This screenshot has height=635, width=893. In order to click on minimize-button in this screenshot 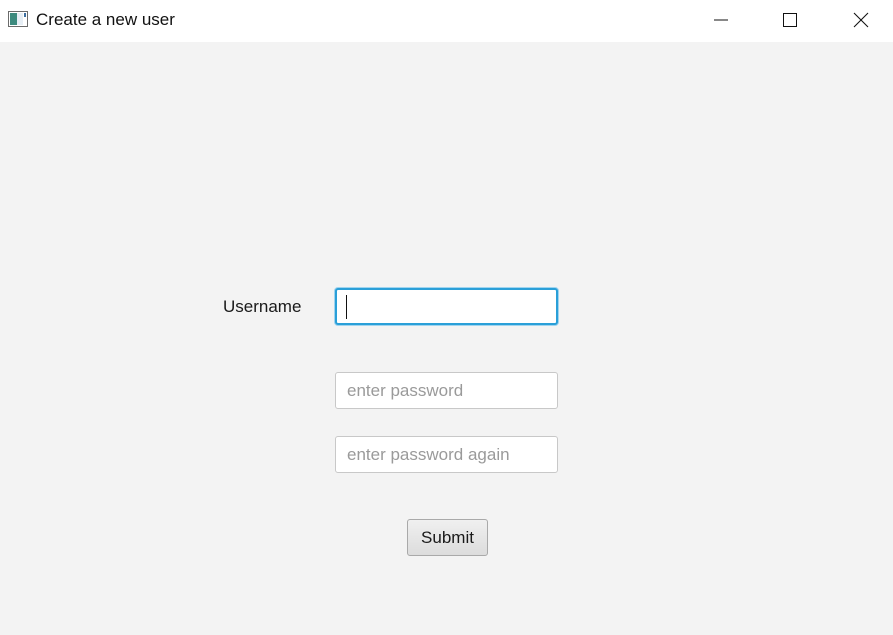, I will do `click(721, 20)`.